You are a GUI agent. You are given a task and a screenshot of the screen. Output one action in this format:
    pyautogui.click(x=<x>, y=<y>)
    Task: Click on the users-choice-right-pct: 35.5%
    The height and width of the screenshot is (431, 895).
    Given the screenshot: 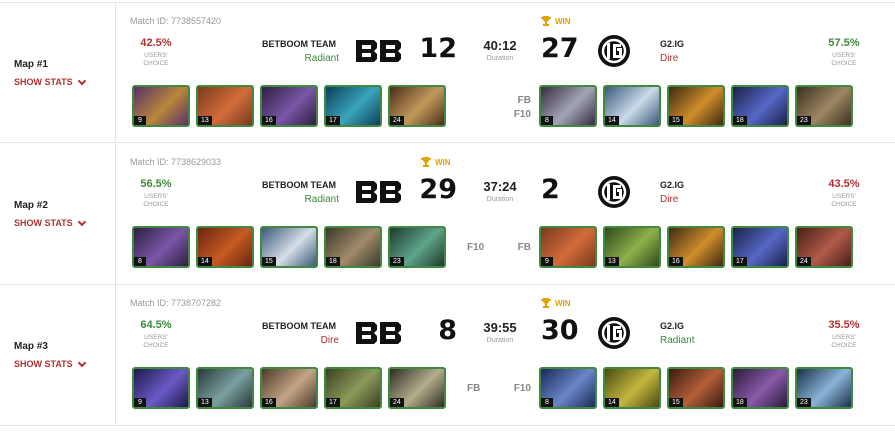 What is the action you would take?
    pyautogui.click(x=844, y=325)
    